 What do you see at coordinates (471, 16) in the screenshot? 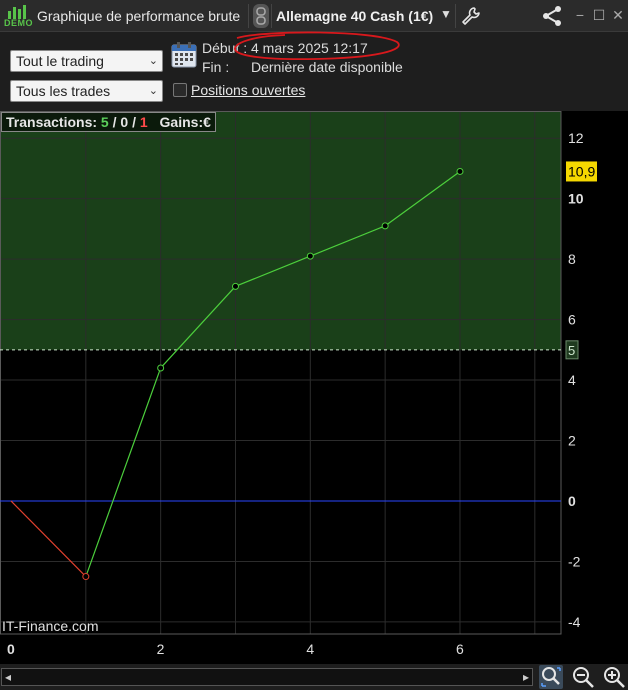
I see `wrench-icon` at bounding box center [471, 16].